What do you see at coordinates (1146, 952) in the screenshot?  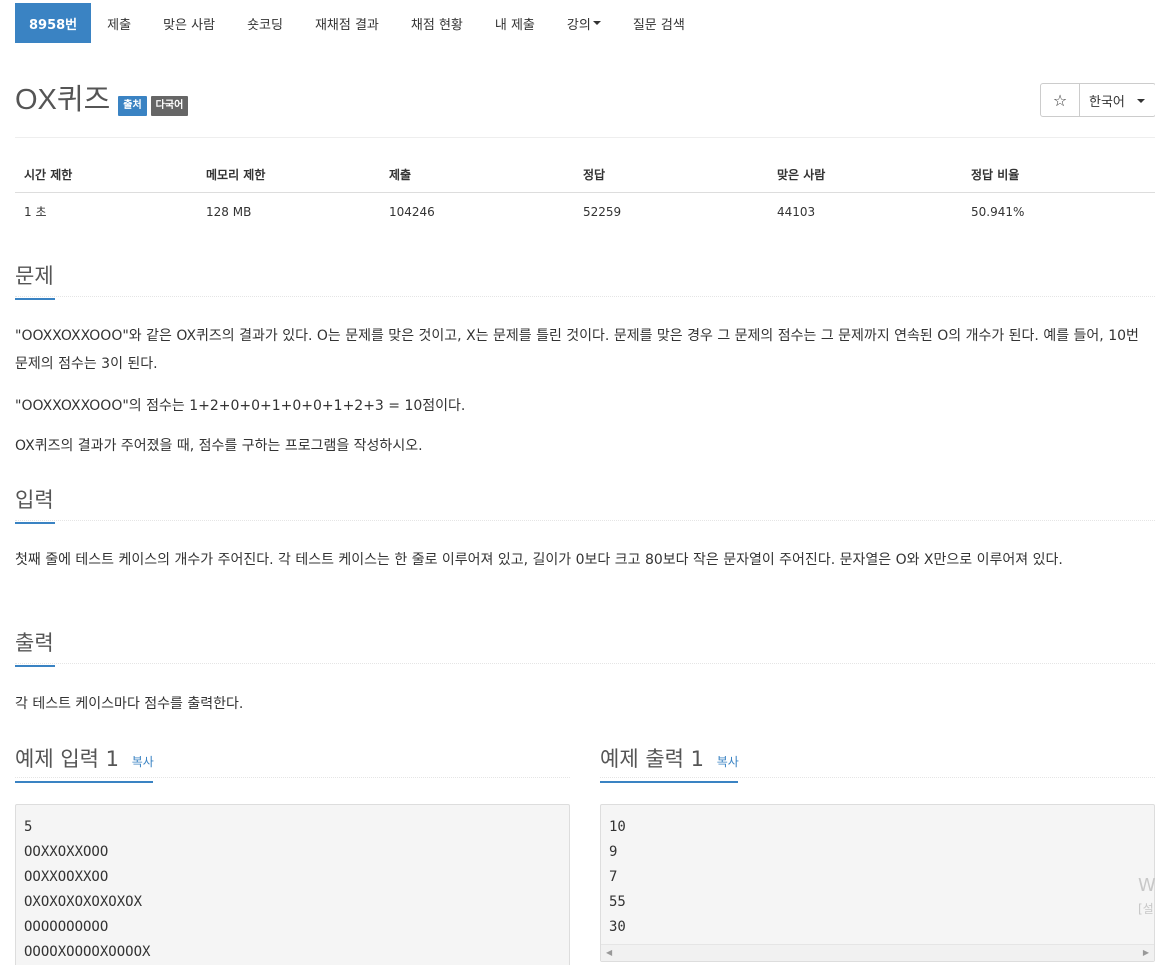 I see `scroll-right-icon: ▶` at bounding box center [1146, 952].